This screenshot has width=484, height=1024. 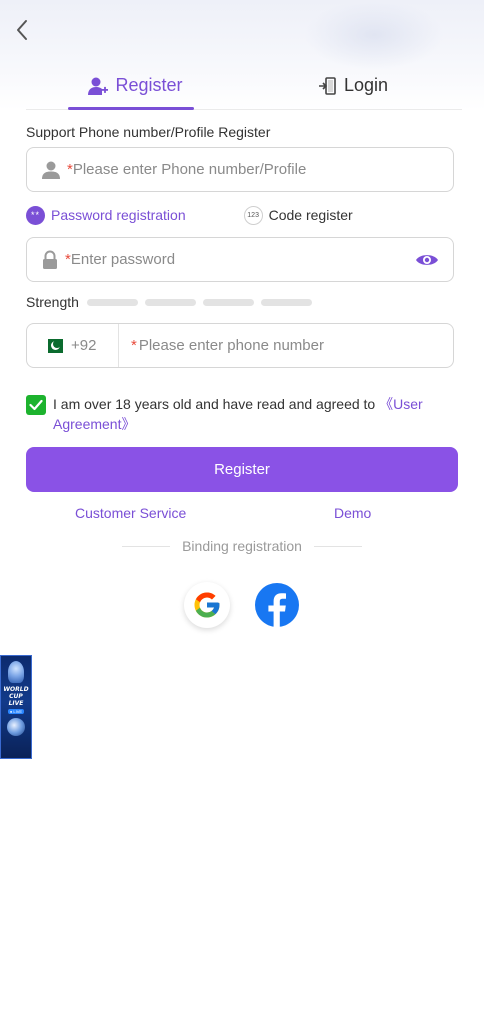 I want to click on back-button, so click(x=22, y=30).